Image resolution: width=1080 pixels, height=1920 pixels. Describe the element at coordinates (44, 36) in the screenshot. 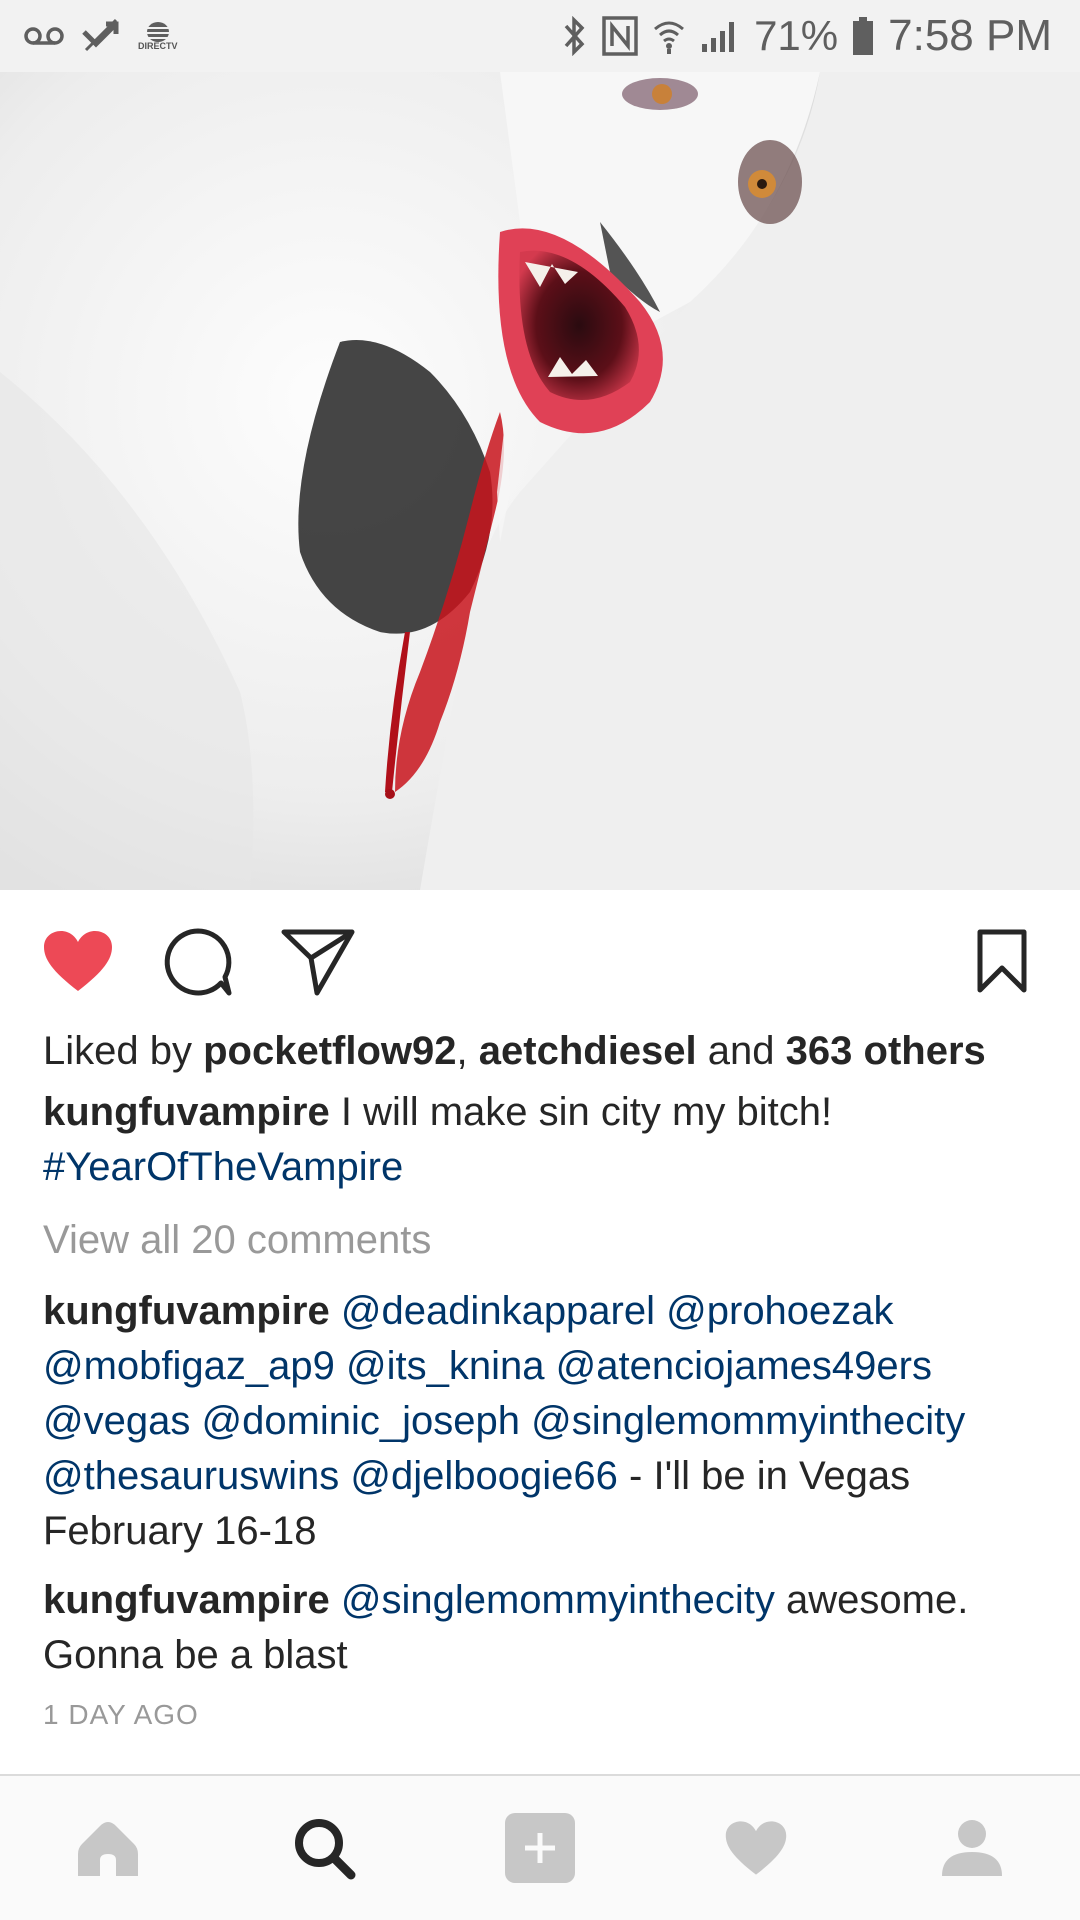

I see `voicemail-icon` at that location.